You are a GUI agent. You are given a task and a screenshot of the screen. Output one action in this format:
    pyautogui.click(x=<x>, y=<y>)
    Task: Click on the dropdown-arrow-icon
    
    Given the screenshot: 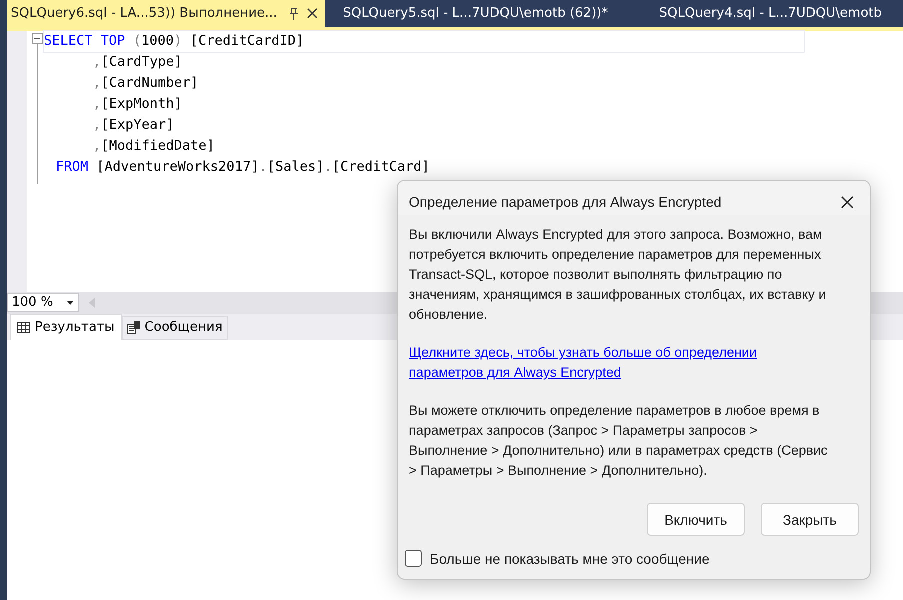 What is the action you would take?
    pyautogui.click(x=70, y=302)
    